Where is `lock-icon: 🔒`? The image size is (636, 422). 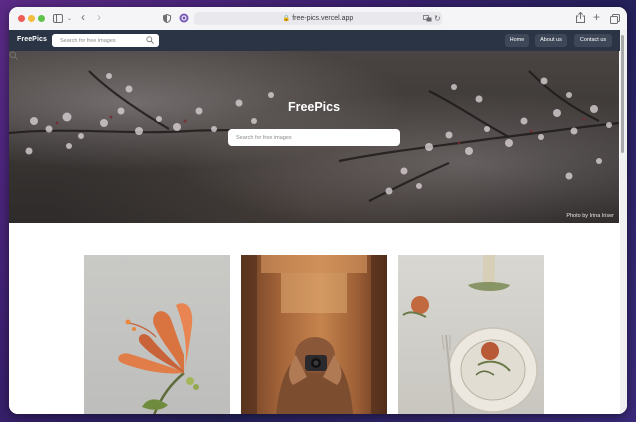 lock-icon: 🔒 is located at coordinates (286, 19).